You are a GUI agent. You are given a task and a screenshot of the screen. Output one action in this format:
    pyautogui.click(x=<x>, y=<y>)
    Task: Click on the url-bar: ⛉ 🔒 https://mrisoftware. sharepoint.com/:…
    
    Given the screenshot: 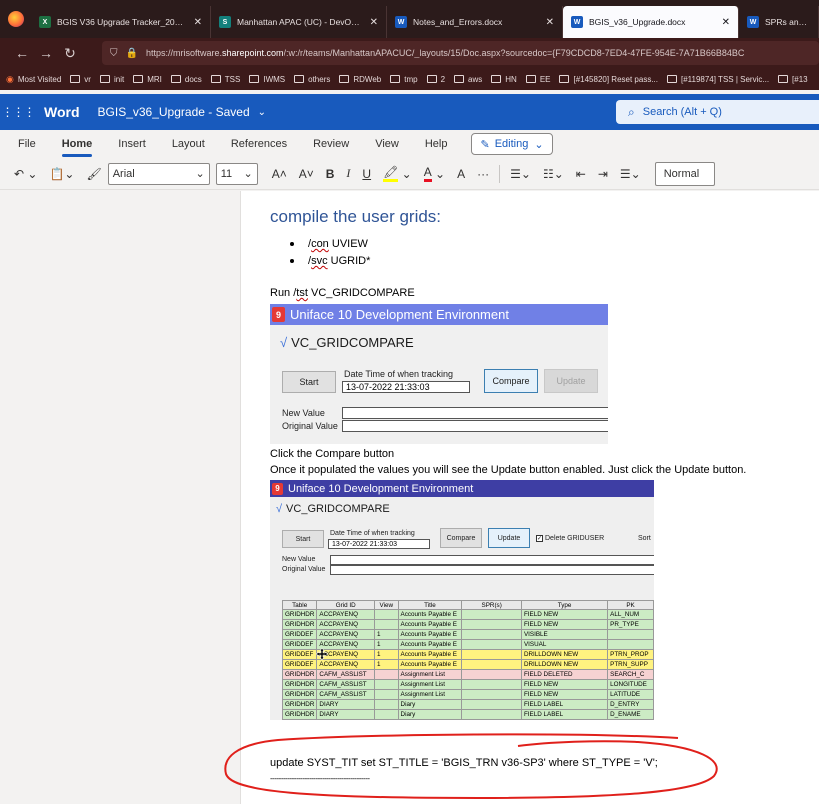 What is the action you would take?
    pyautogui.click(x=460, y=53)
    